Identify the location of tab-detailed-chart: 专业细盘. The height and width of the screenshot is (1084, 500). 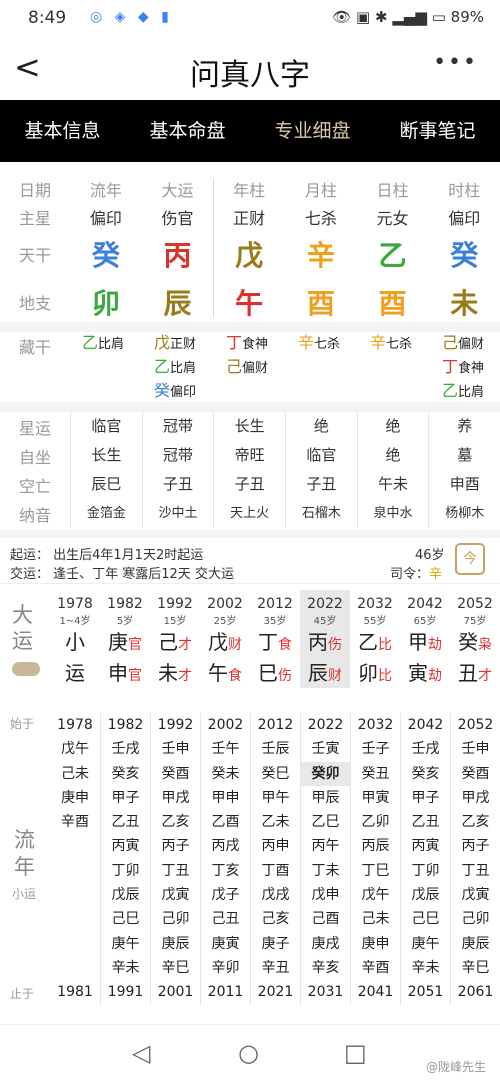
(312, 131).